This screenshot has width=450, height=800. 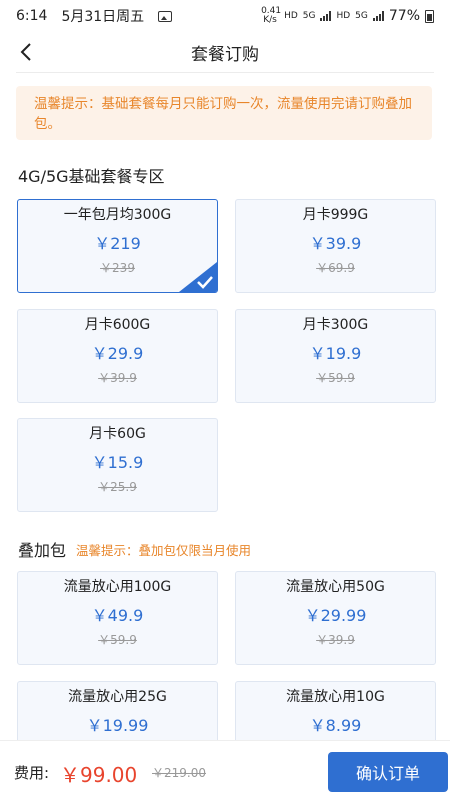 What do you see at coordinates (117, 725) in the screenshot?
I see `addon-price: ￥19.99` at bounding box center [117, 725].